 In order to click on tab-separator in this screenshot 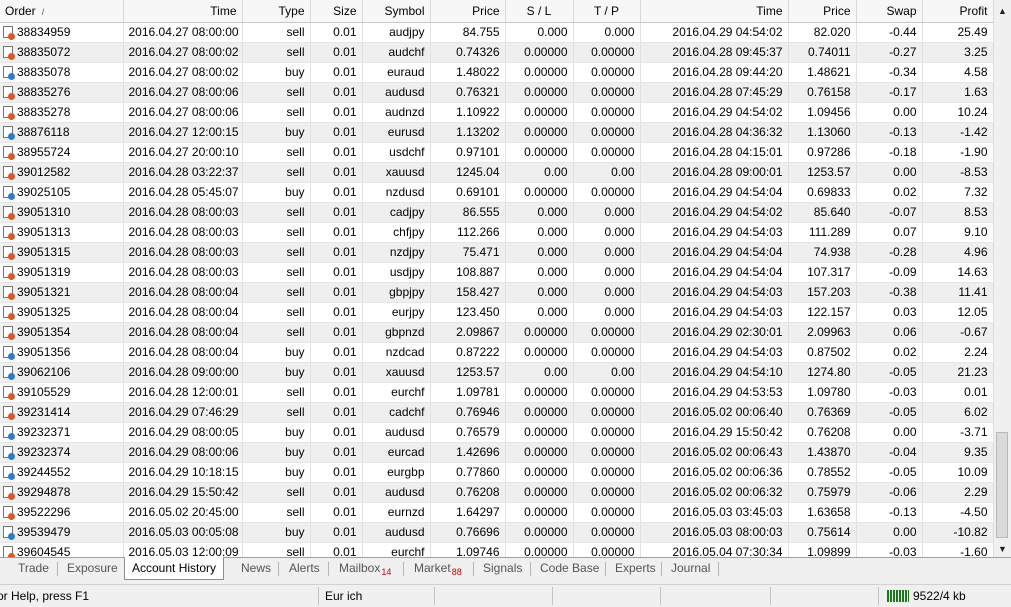, I will do `click(57, 569)`.